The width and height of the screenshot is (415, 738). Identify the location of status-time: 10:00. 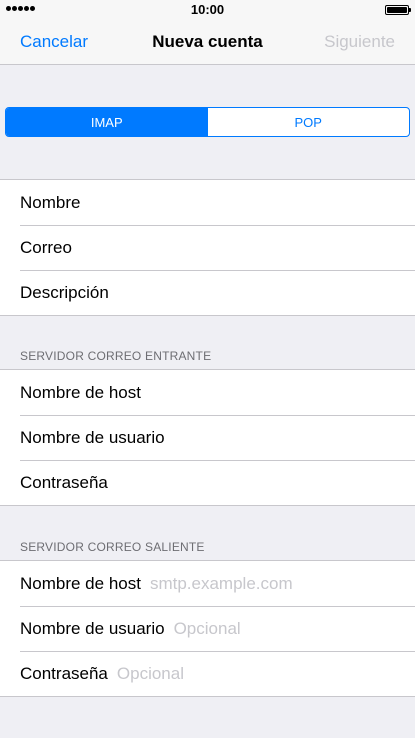
(207, 9).